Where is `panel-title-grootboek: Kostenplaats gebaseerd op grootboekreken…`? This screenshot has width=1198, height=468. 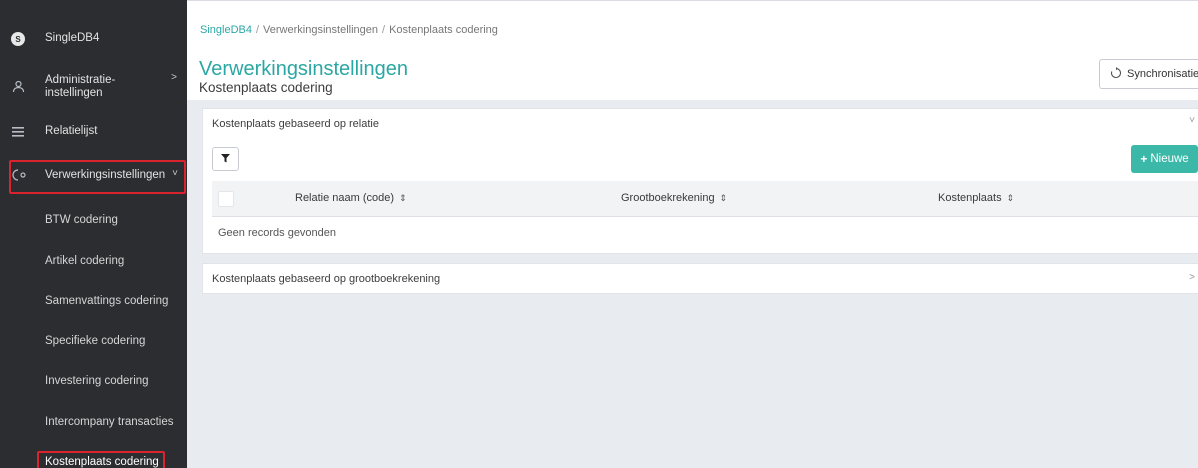 panel-title-grootboek: Kostenplaats gebaseerd op grootboekreken… is located at coordinates (326, 279).